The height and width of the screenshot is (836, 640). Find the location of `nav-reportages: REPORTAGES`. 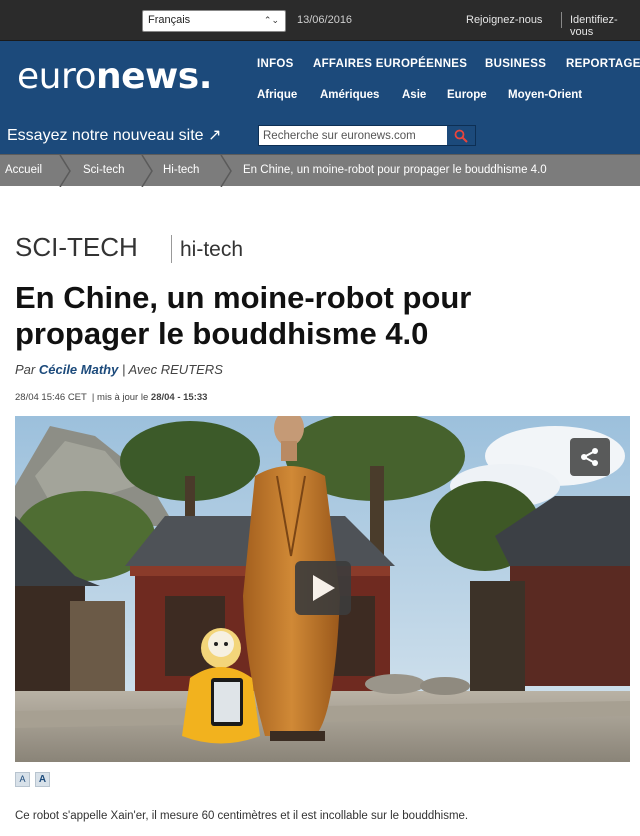

nav-reportages: REPORTAGES is located at coordinates (603, 64).